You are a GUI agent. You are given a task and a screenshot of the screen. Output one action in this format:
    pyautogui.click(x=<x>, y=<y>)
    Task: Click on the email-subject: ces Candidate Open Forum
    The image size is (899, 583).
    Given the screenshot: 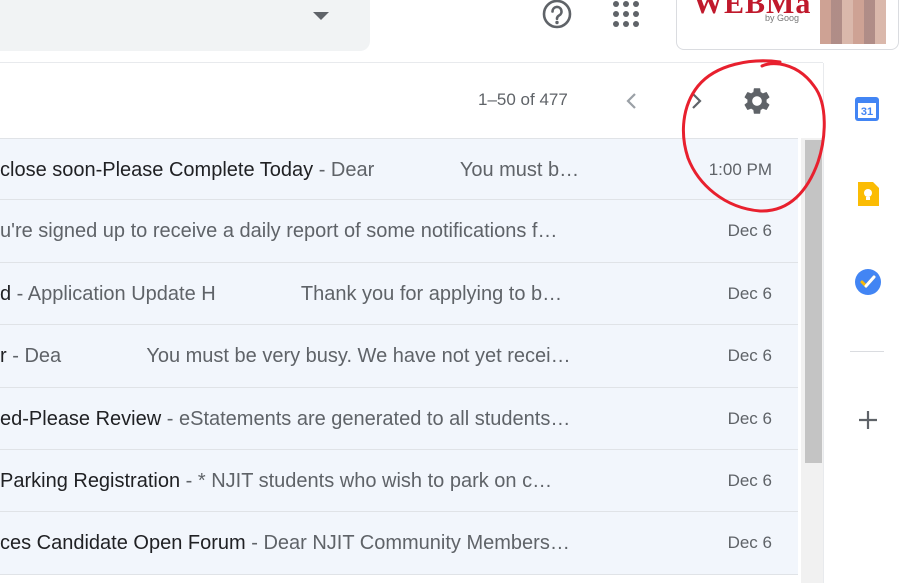 What is the action you would take?
    pyautogui.click(x=123, y=543)
    